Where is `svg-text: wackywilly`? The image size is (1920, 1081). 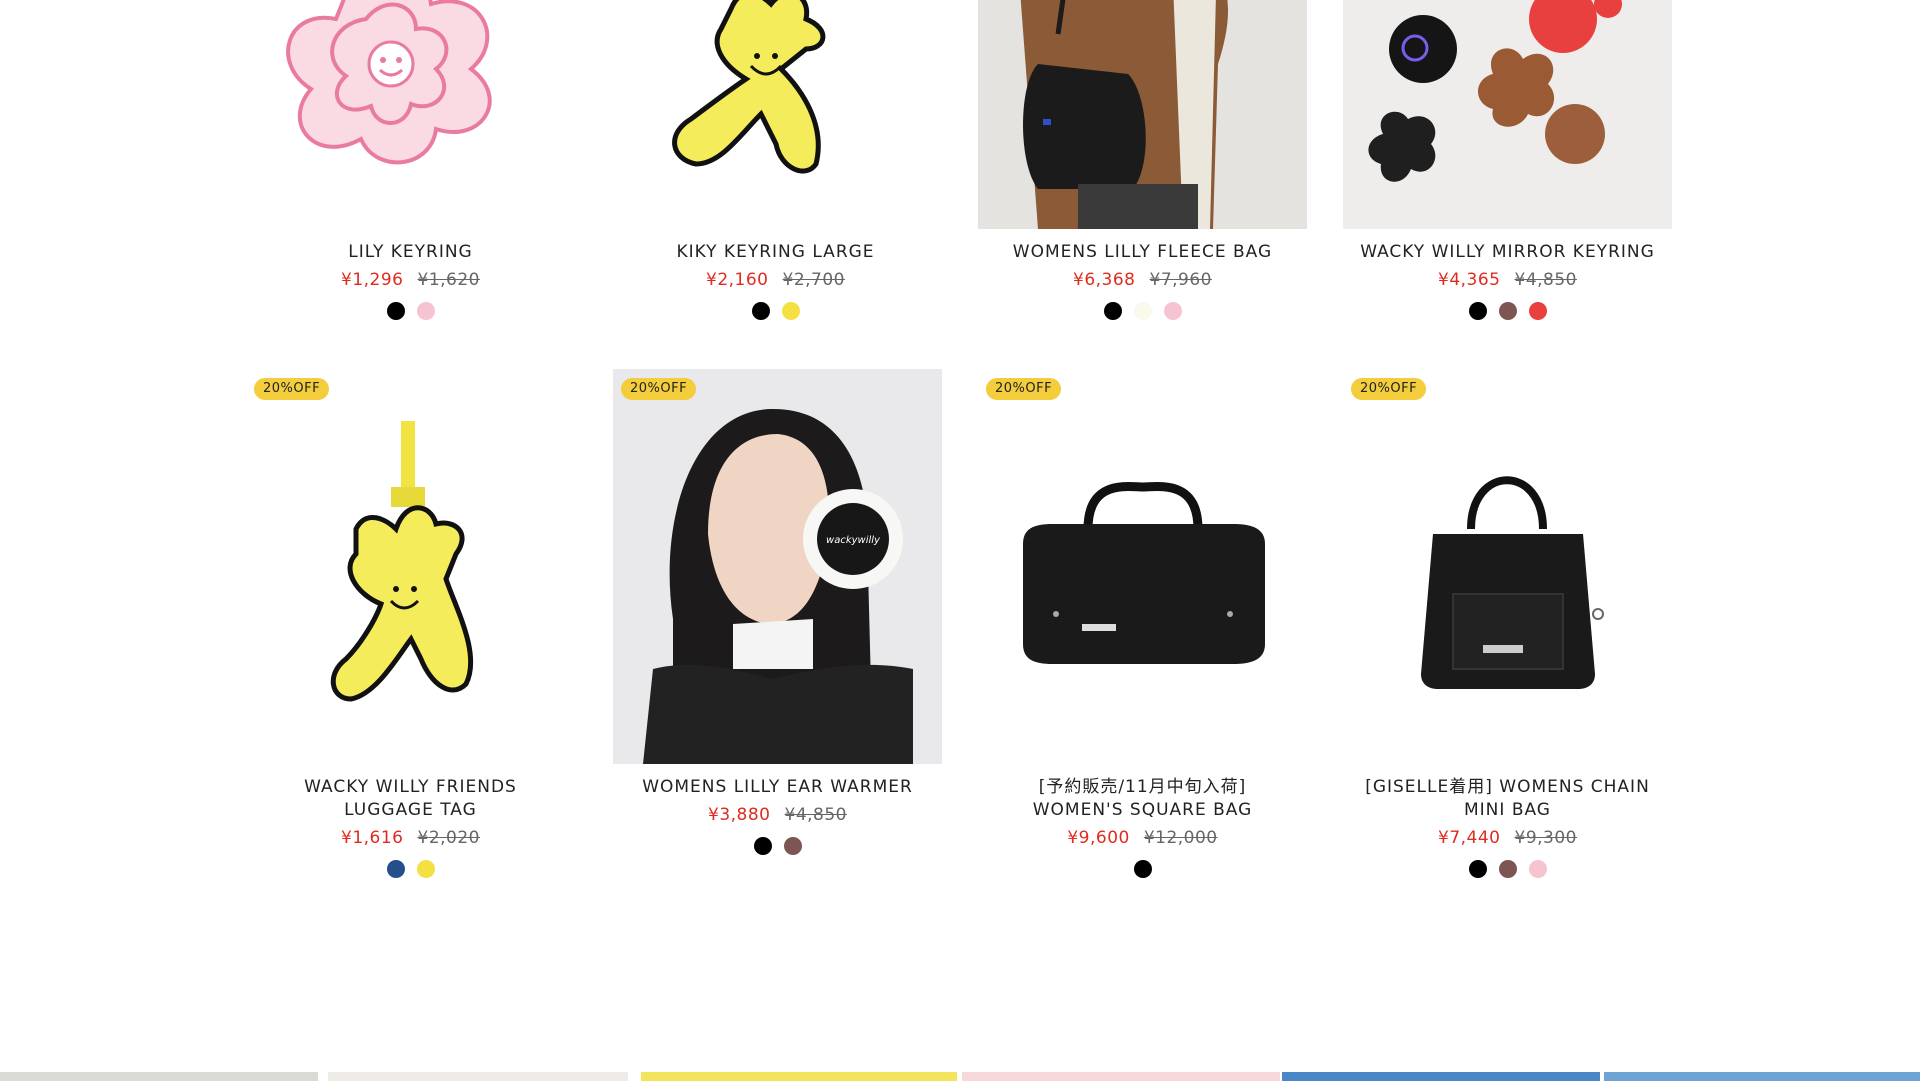
svg-text: wackywilly is located at coordinates (853, 540).